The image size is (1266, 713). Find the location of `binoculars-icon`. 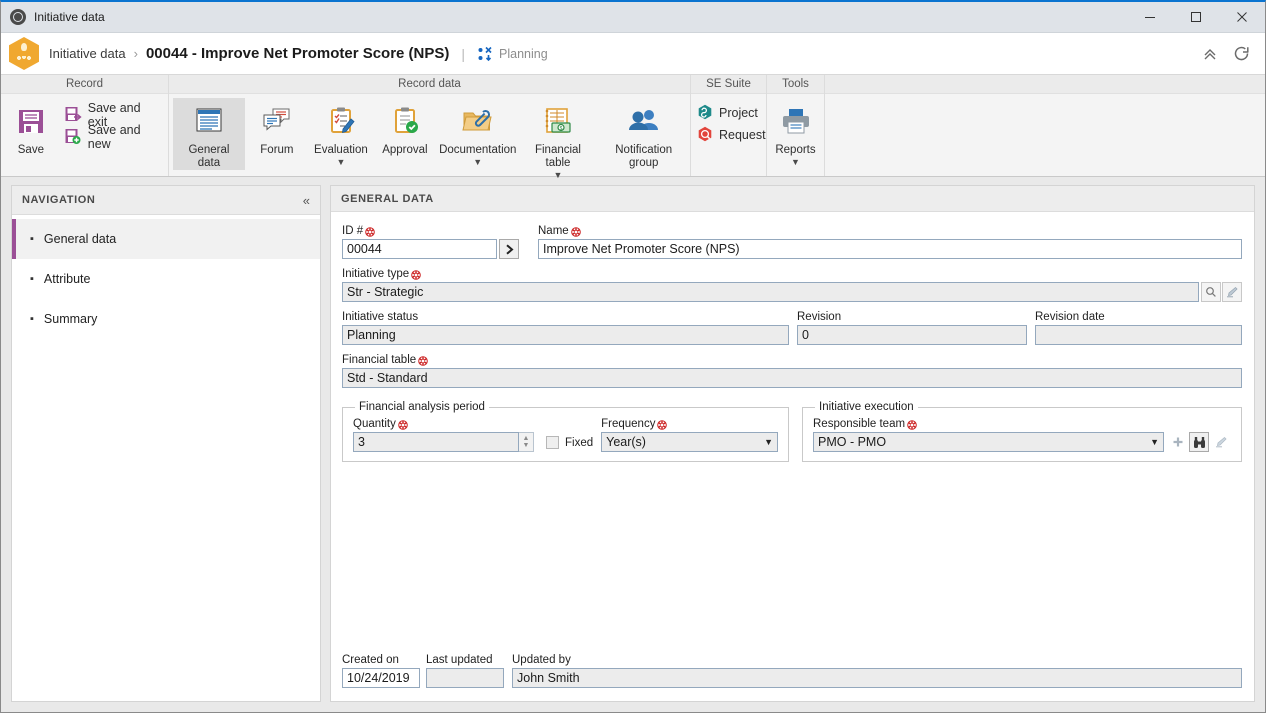

binoculars-icon is located at coordinates (1199, 442).